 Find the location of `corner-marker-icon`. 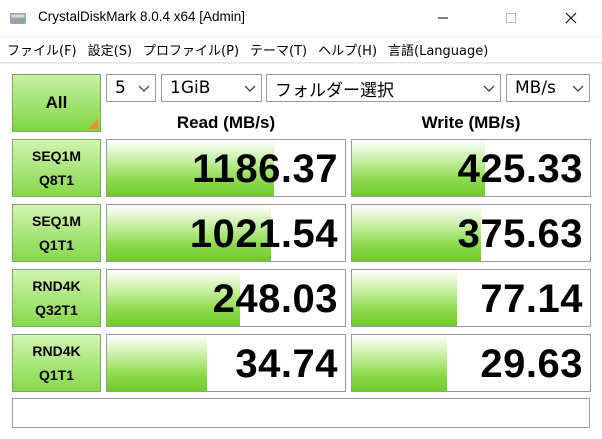

corner-marker-icon is located at coordinates (93, 124).